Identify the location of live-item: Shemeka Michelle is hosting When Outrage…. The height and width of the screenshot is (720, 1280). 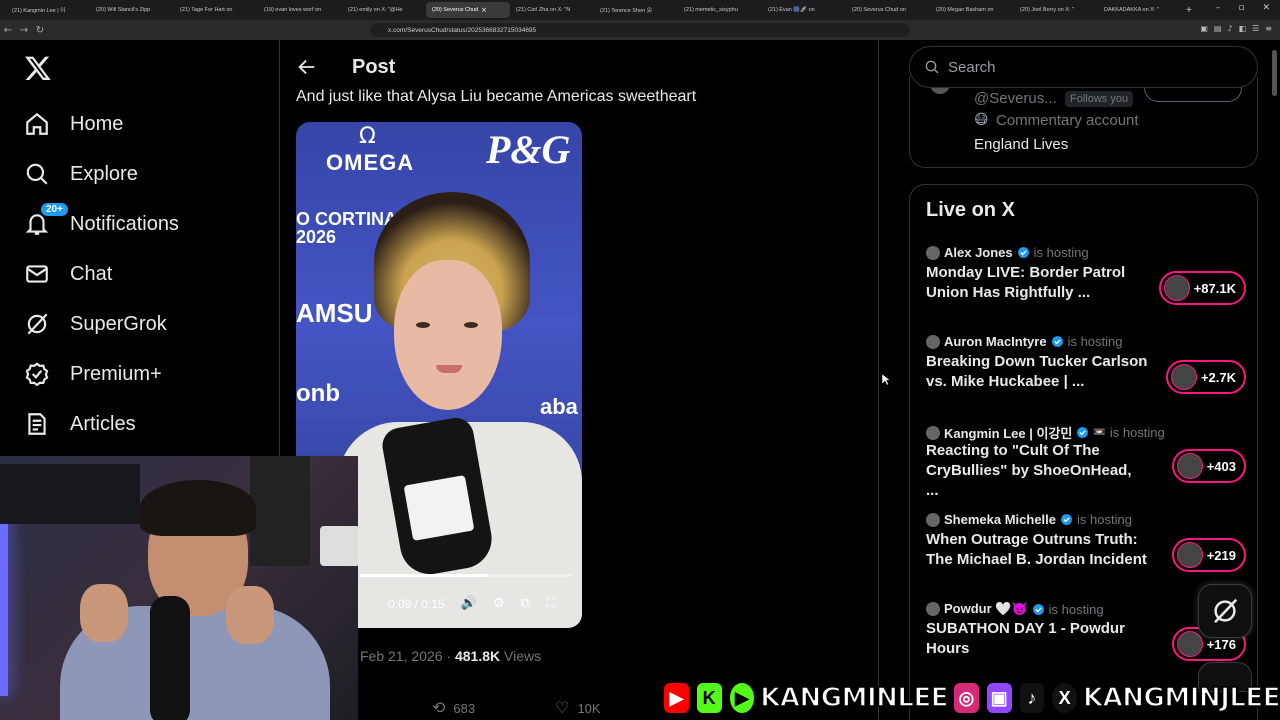
(1086, 552).